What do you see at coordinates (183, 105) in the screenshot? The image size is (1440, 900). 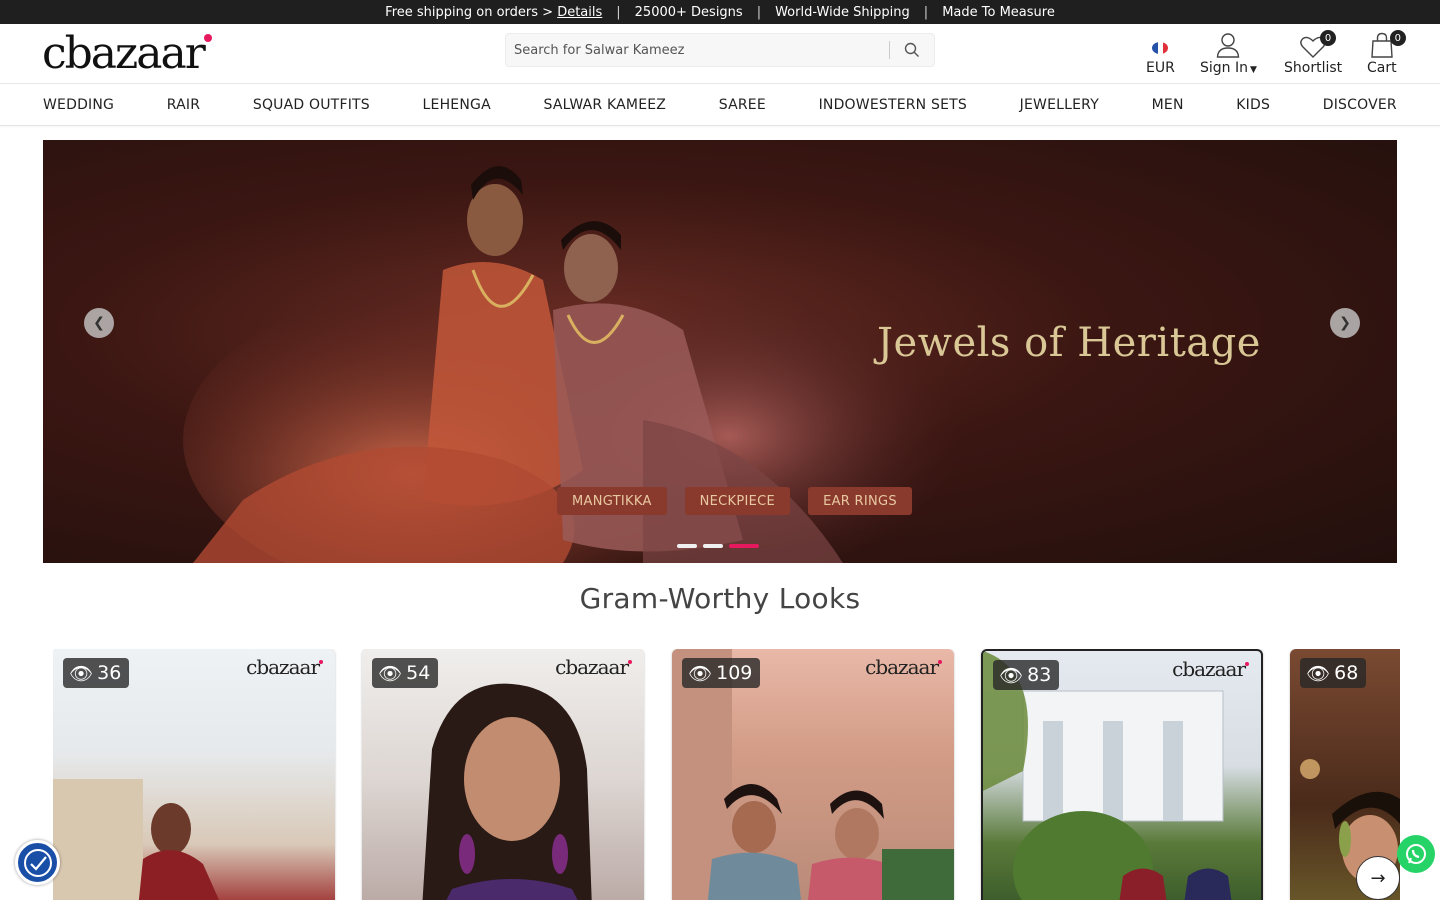 I see `nav-item-rair: RAIR` at bounding box center [183, 105].